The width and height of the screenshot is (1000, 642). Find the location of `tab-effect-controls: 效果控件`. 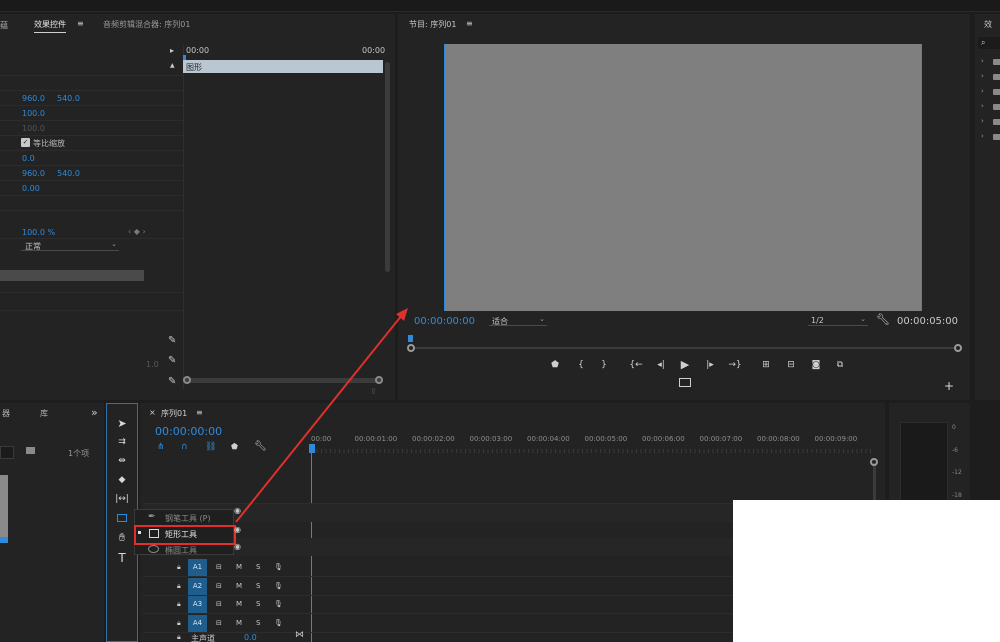

tab-effect-controls: 效果控件 is located at coordinates (50, 26).